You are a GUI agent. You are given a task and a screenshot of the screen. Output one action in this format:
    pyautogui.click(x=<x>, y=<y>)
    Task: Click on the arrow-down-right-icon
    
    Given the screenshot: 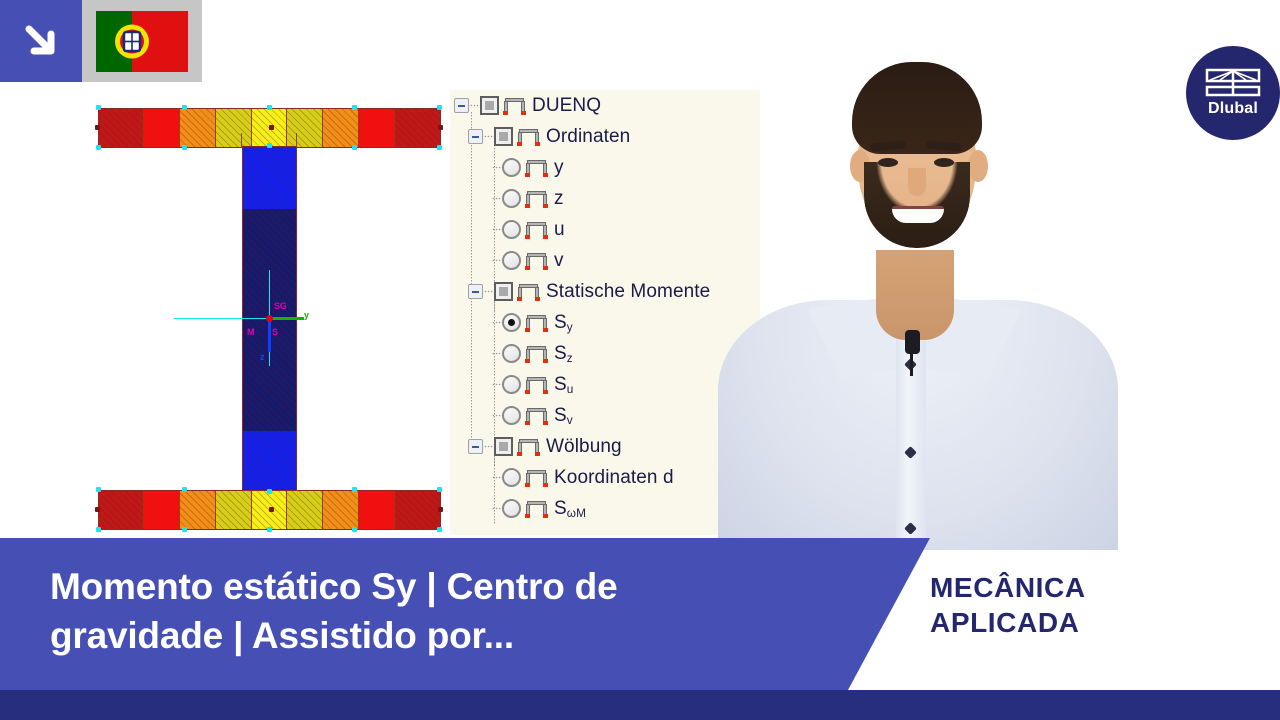 What is the action you would take?
    pyautogui.click(x=40, y=40)
    